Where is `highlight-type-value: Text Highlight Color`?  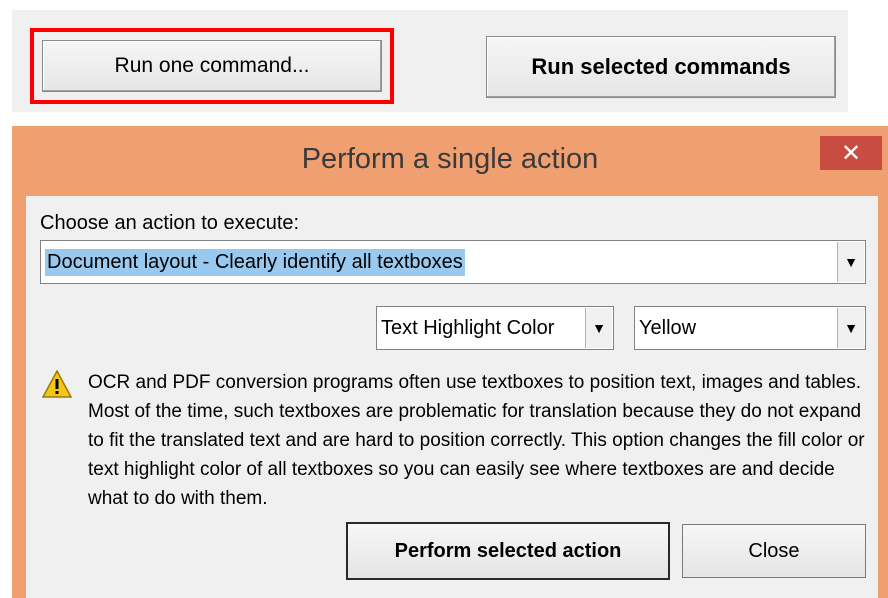
highlight-type-value: Text Highlight Color is located at coordinates (468, 327).